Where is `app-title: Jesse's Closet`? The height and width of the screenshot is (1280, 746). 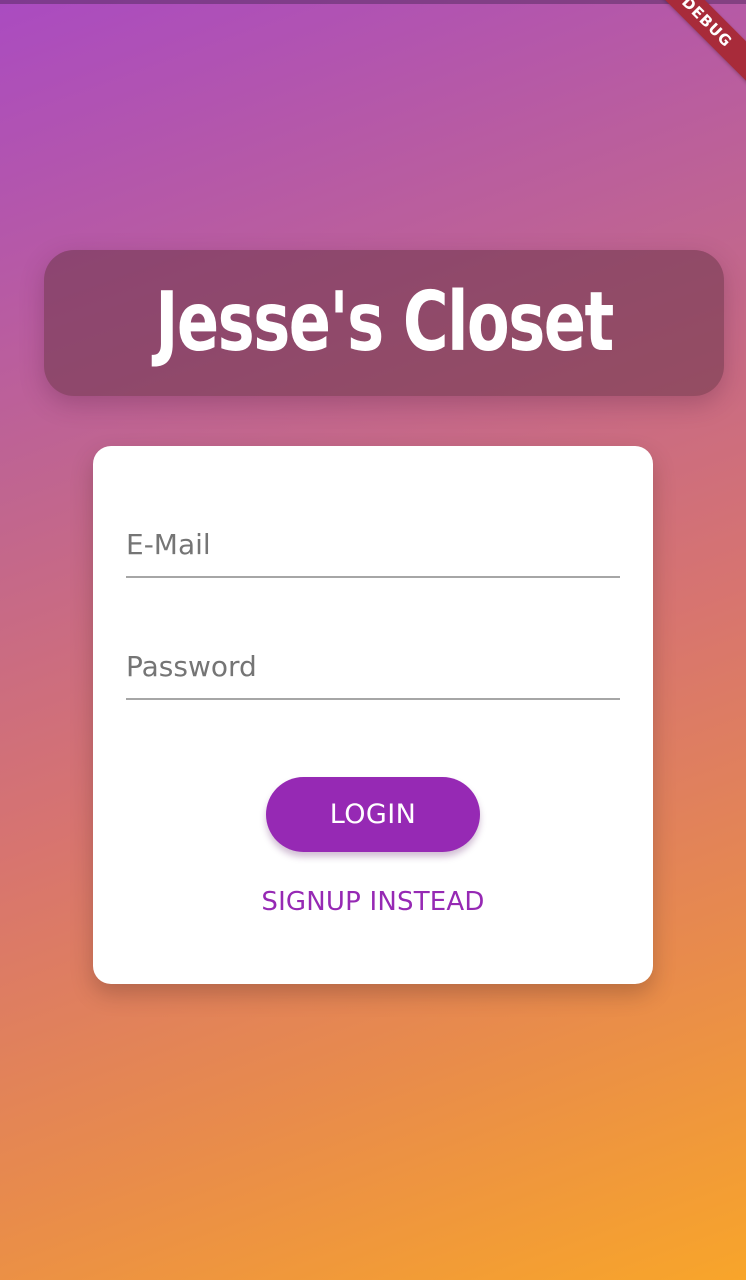
app-title: Jesse's Closet is located at coordinates (384, 322).